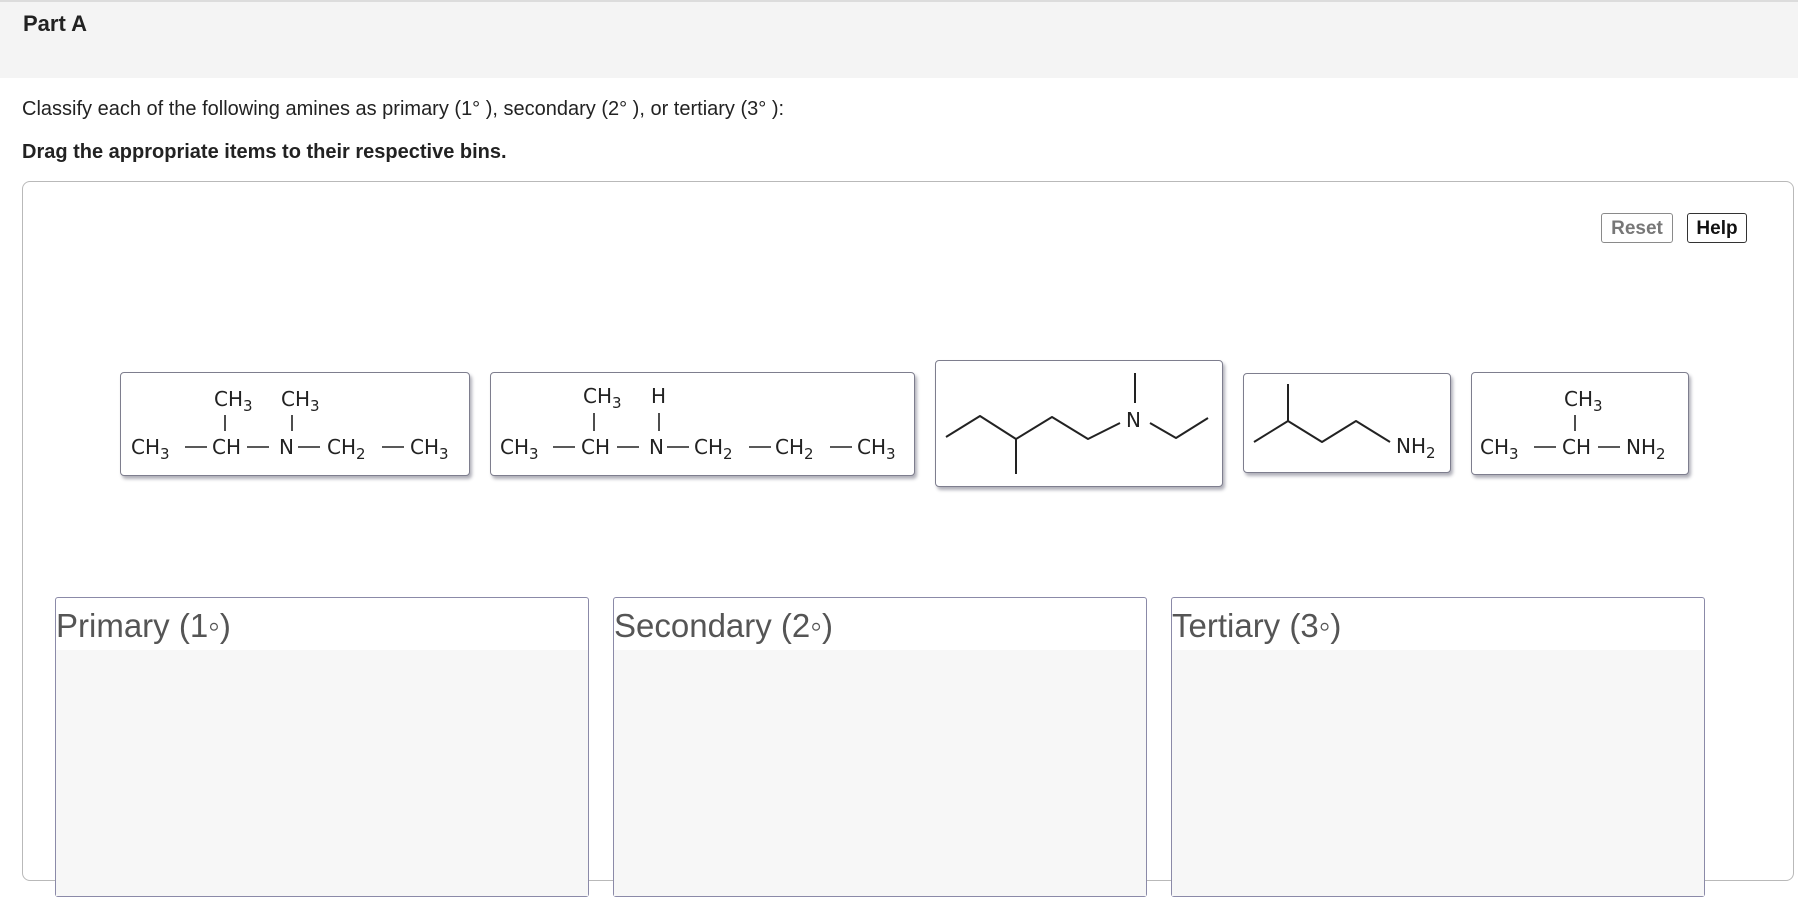 The width and height of the screenshot is (1798, 897). Describe the element at coordinates (300, 401) in the screenshot. I see `top-group-2: CH3` at that location.